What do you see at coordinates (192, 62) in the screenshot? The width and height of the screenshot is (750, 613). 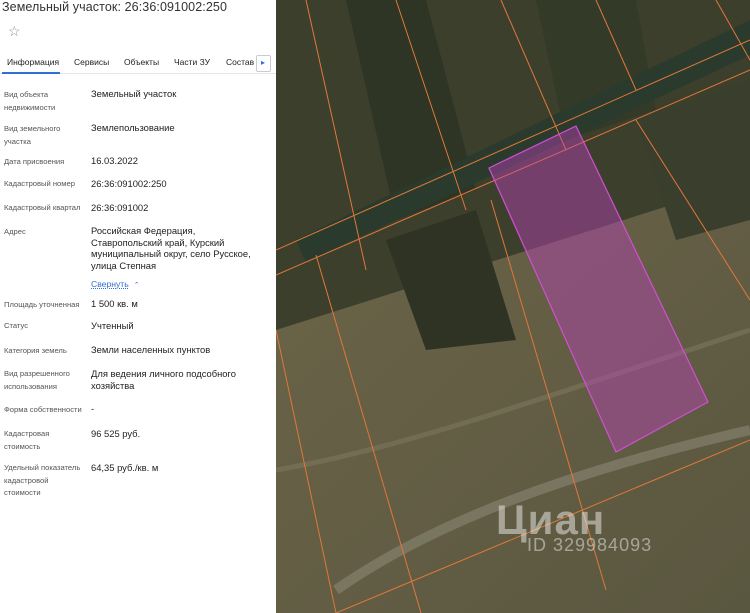 I see `tab-parts: Части ЗУ` at bounding box center [192, 62].